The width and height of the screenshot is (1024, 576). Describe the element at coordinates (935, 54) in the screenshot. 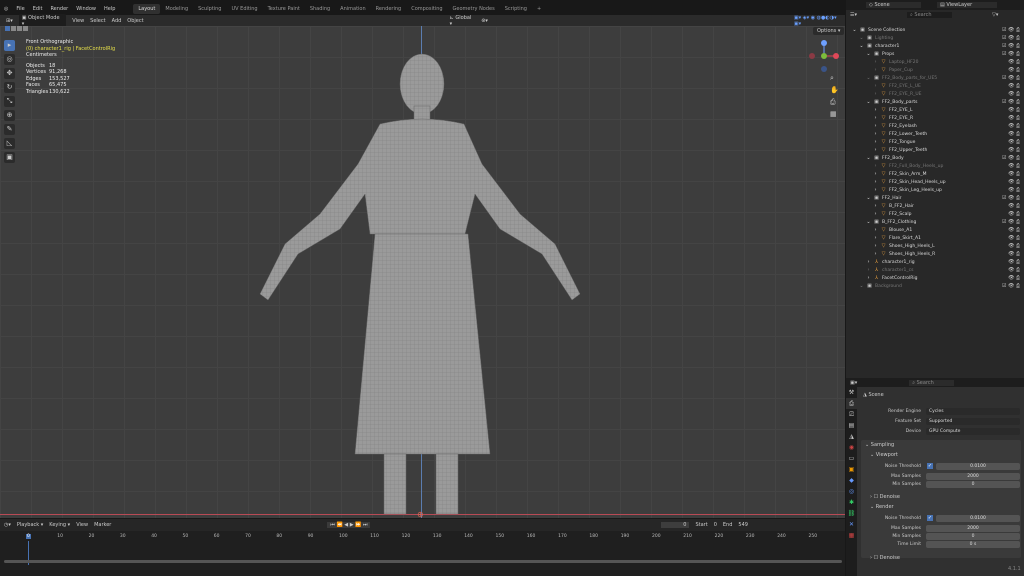

I see `outliner-item: ⌄ ▣ Props ☑ 👁 ⎙` at that location.